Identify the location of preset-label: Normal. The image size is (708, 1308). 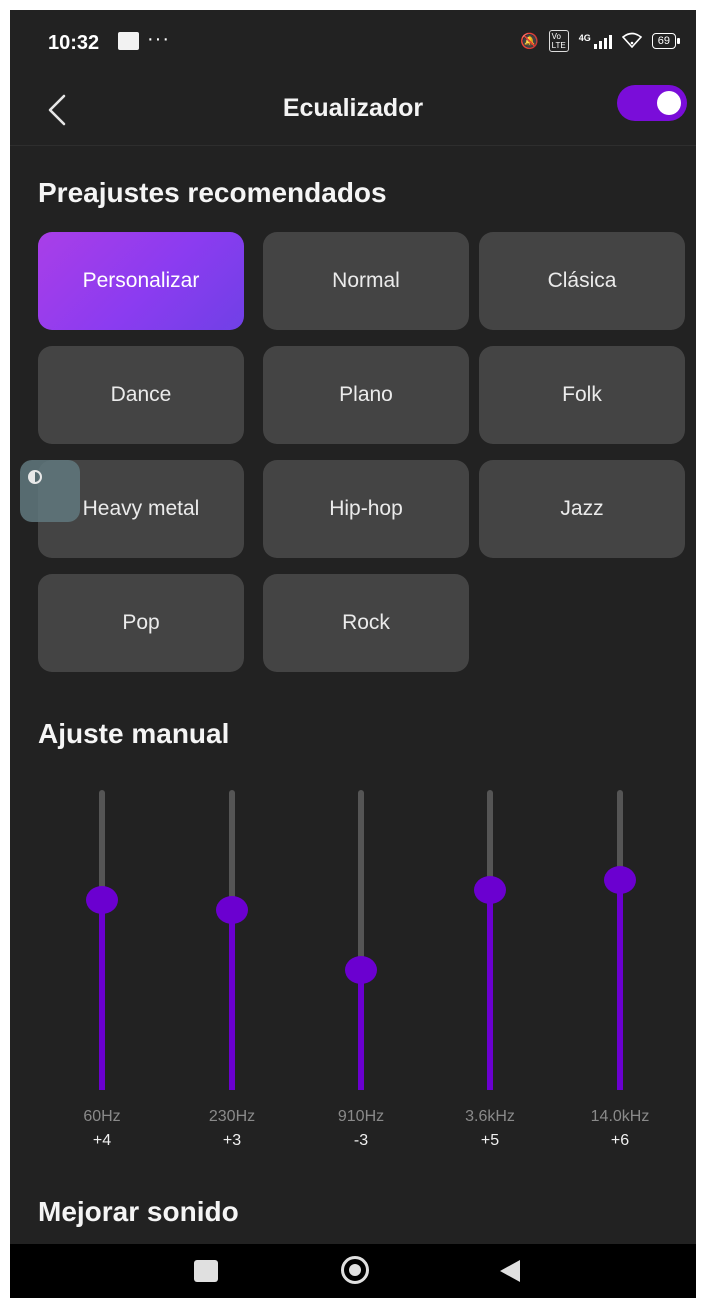
(366, 280).